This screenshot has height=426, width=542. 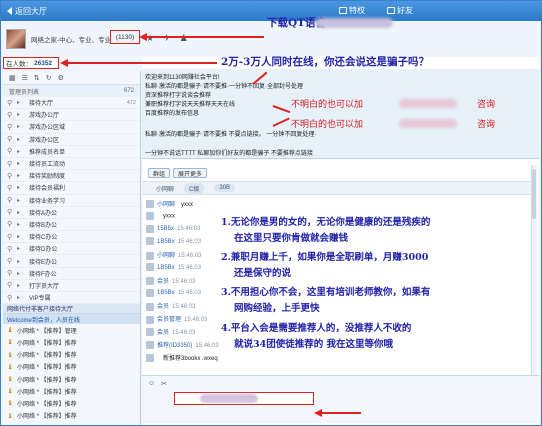 What do you see at coordinates (16, 39) in the screenshot?
I see `room-avatar` at bounding box center [16, 39].